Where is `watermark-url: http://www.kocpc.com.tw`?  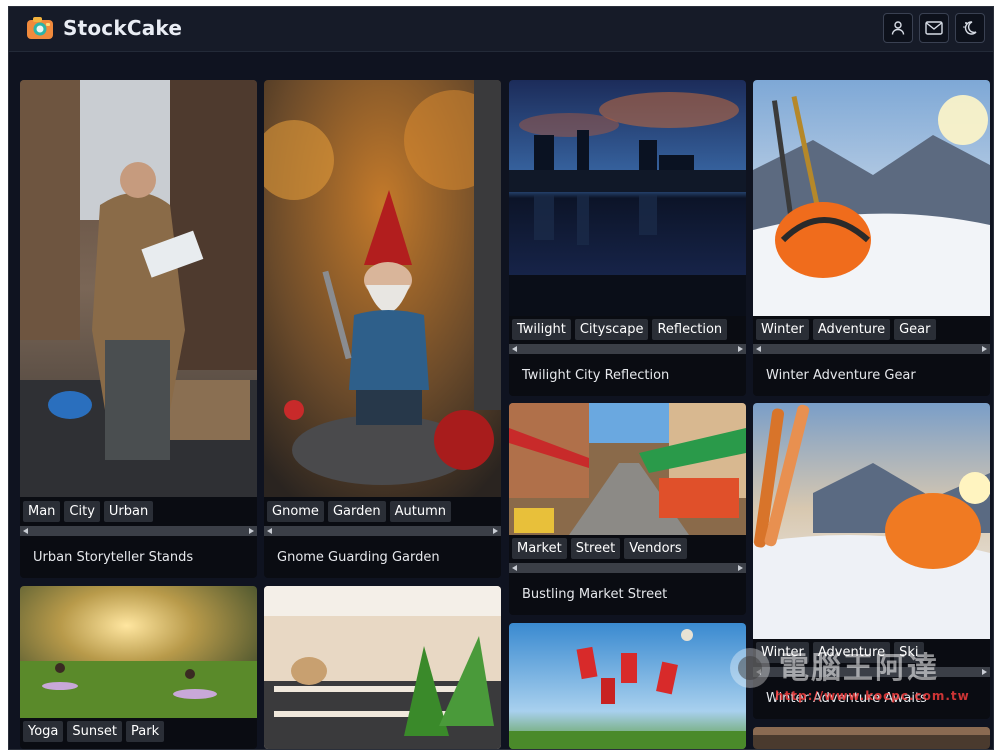 watermark-url: http://www.kocpc.com.tw is located at coordinates (872, 696).